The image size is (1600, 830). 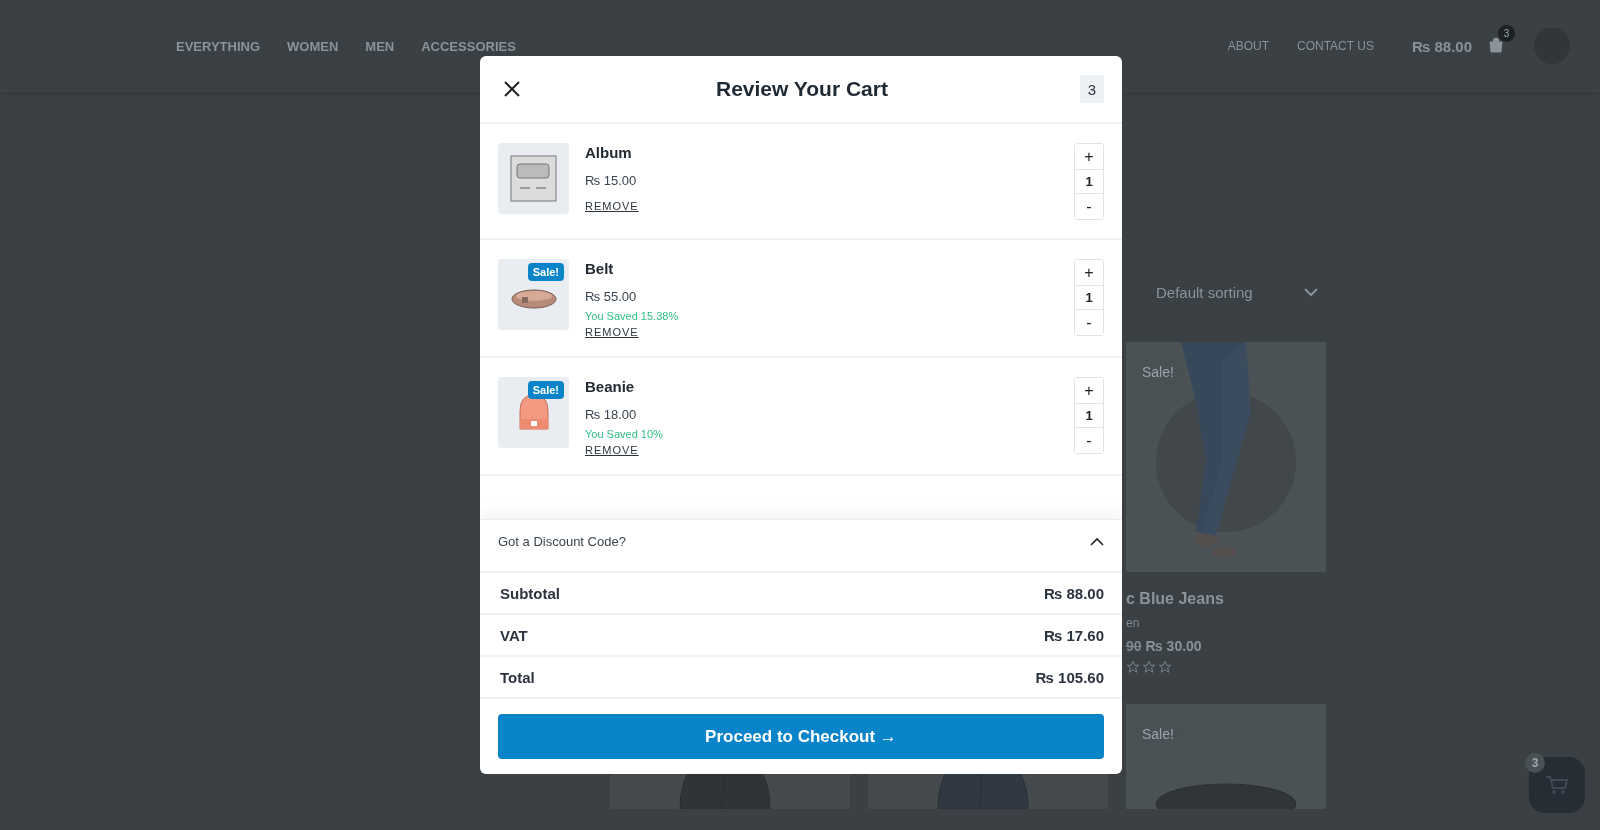 What do you see at coordinates (530, 593) in the screenshot?
I see `total-label: Subtotal` at bounding box center [530, 593].